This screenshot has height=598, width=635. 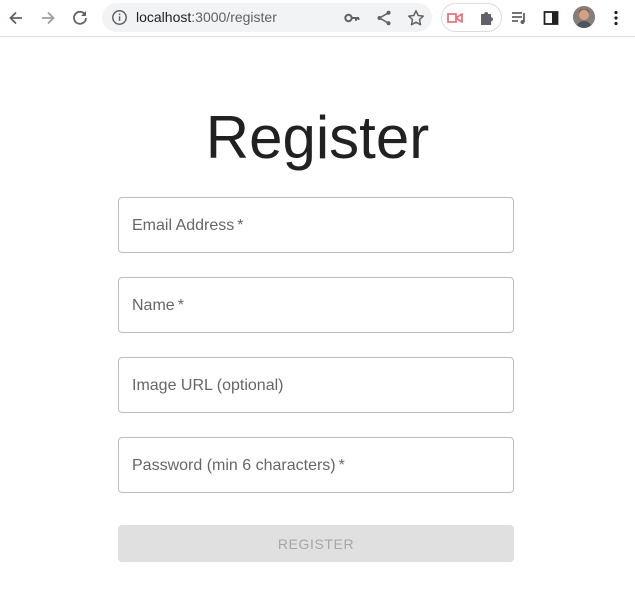 I want to click on media-control-button, so click(x=519, y=18).